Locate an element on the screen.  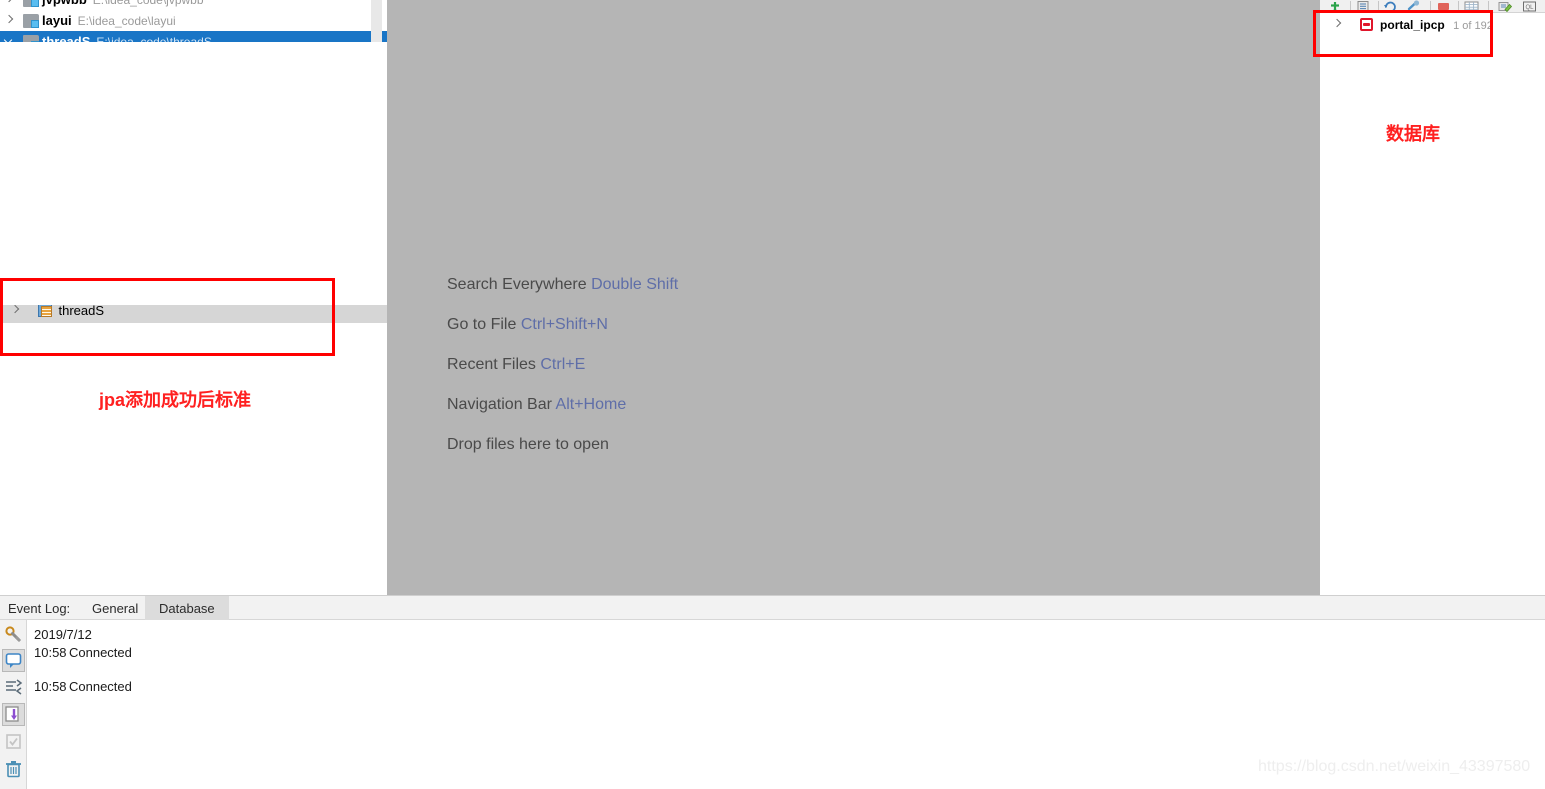
tree-node-label: jvpwbb is located at coordinates (64, 3).